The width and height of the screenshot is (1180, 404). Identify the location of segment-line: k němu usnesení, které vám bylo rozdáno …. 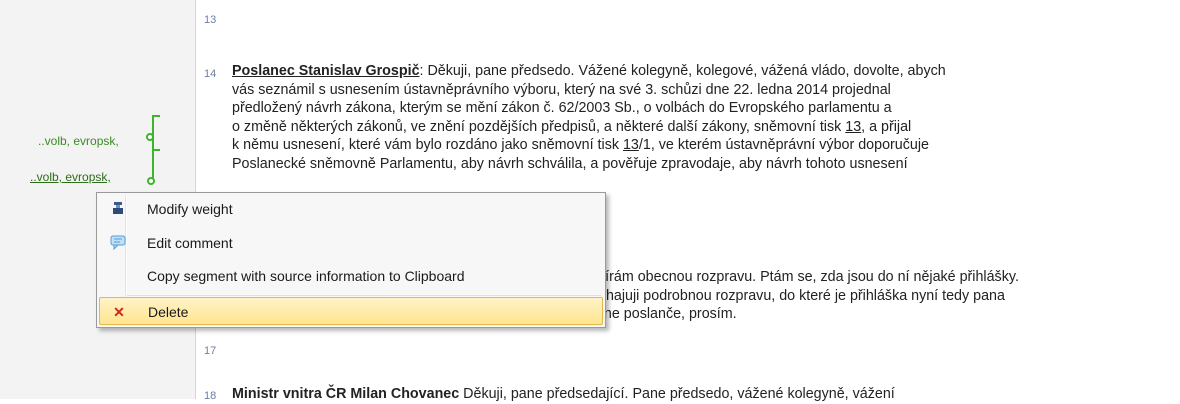
(699, 145).